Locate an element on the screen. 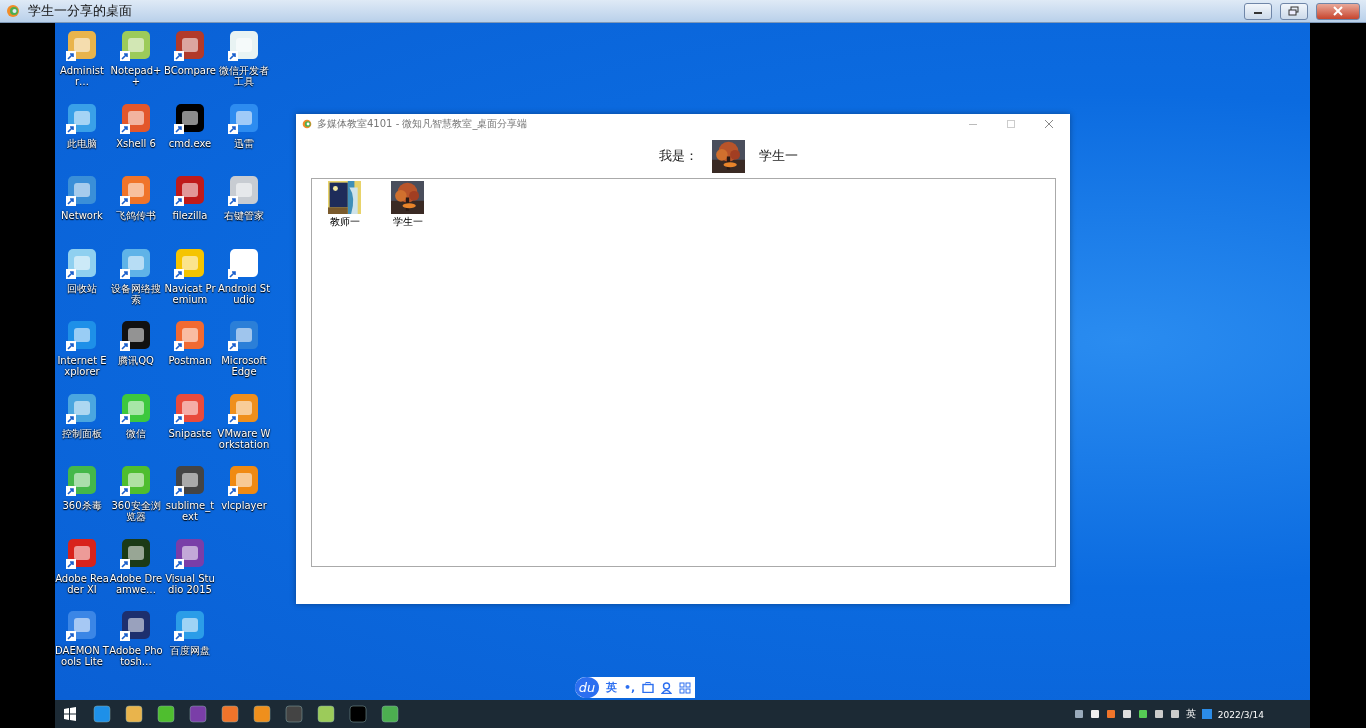 This screenshot has height=728, width=1366. desktop-icon-label: 飞鸽传书 is located at coordinates (136, 215).